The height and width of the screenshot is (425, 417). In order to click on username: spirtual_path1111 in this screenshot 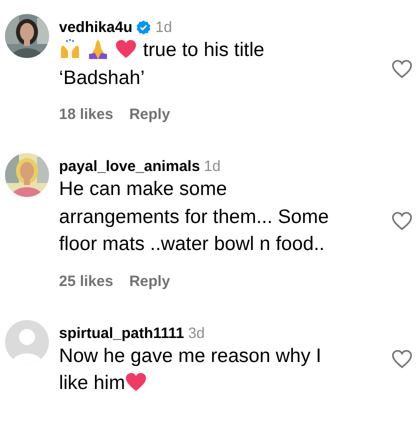, I will do `click(121, 333)`.